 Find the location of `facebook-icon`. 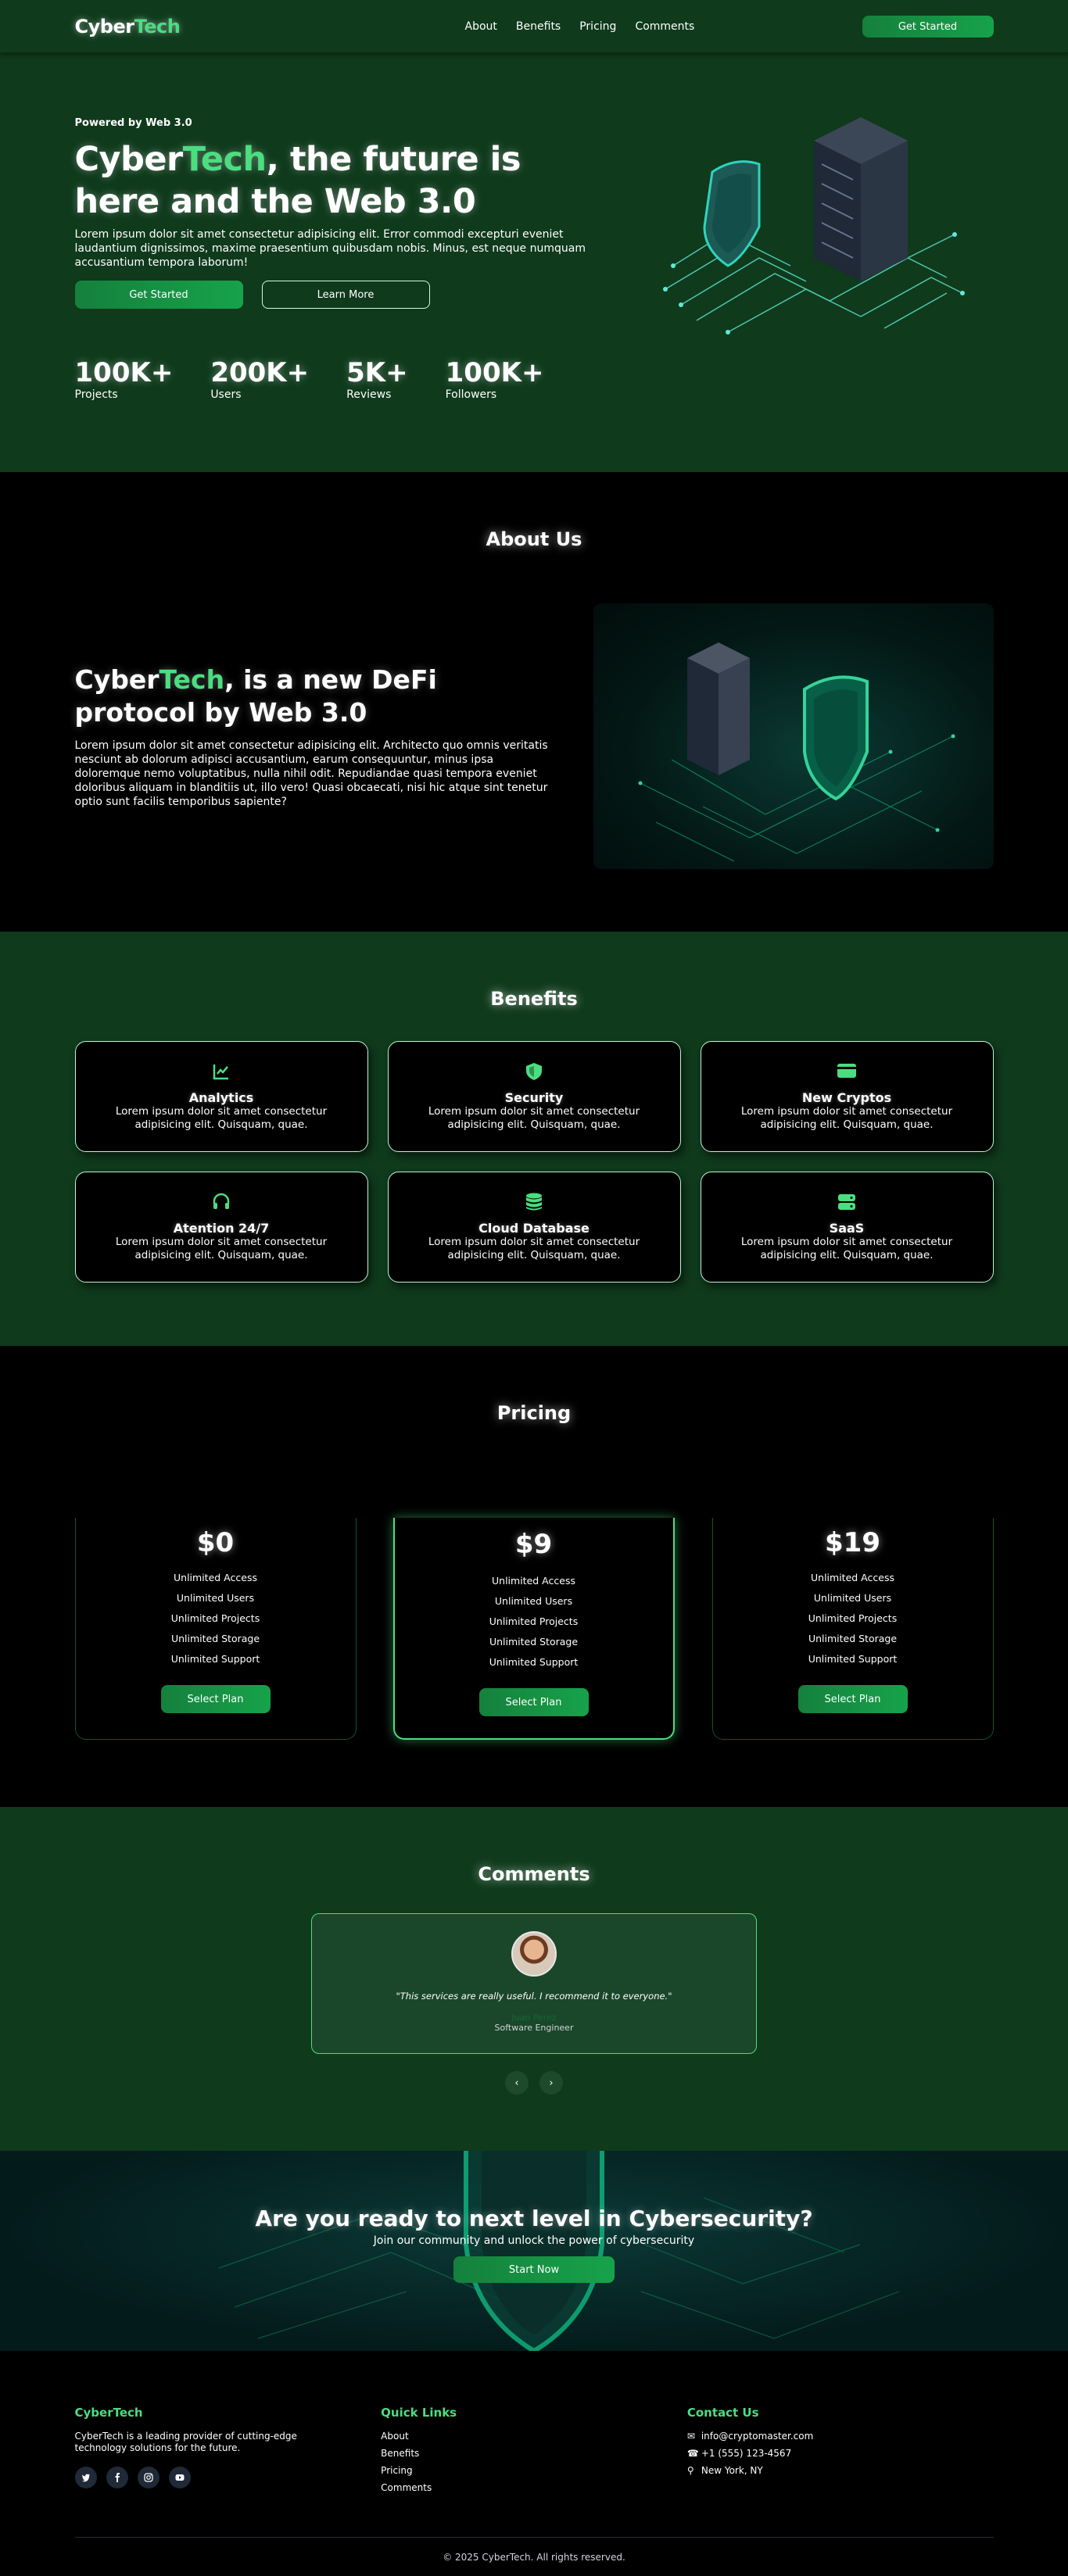

facebook-icon is located at coordinates (117, 2477).